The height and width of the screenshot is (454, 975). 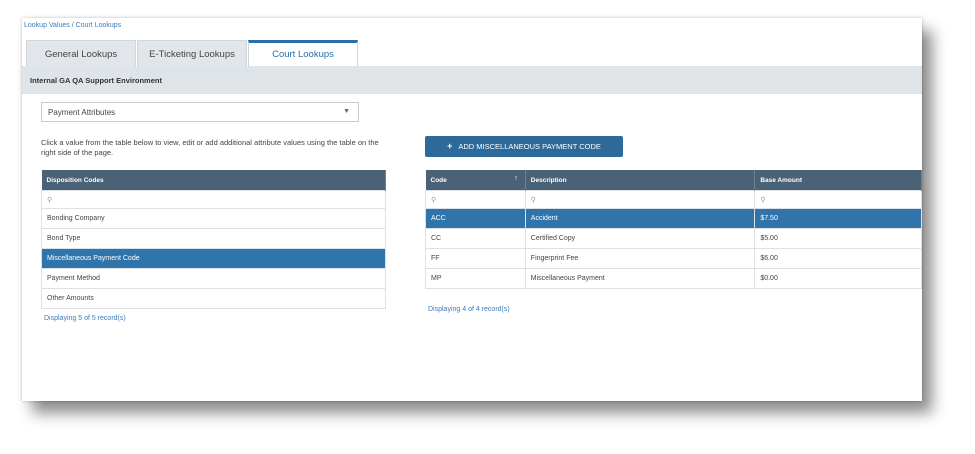 I want to click on table-row: Bond Type, so click(x=213, y=238).